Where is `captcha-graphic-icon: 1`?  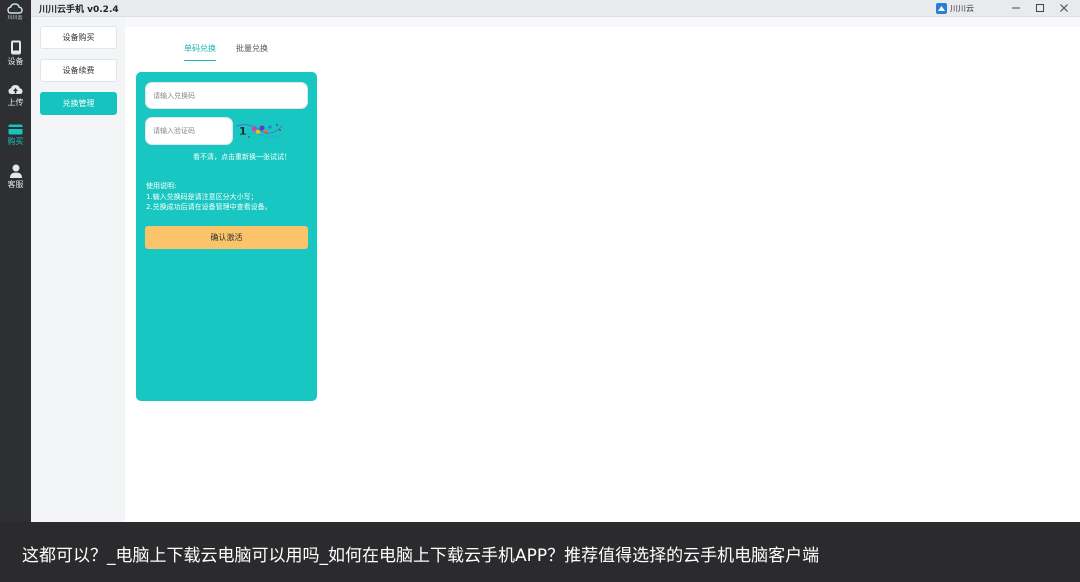 captcha-graphic-icon: 1 is located at coordinates (259, 131).